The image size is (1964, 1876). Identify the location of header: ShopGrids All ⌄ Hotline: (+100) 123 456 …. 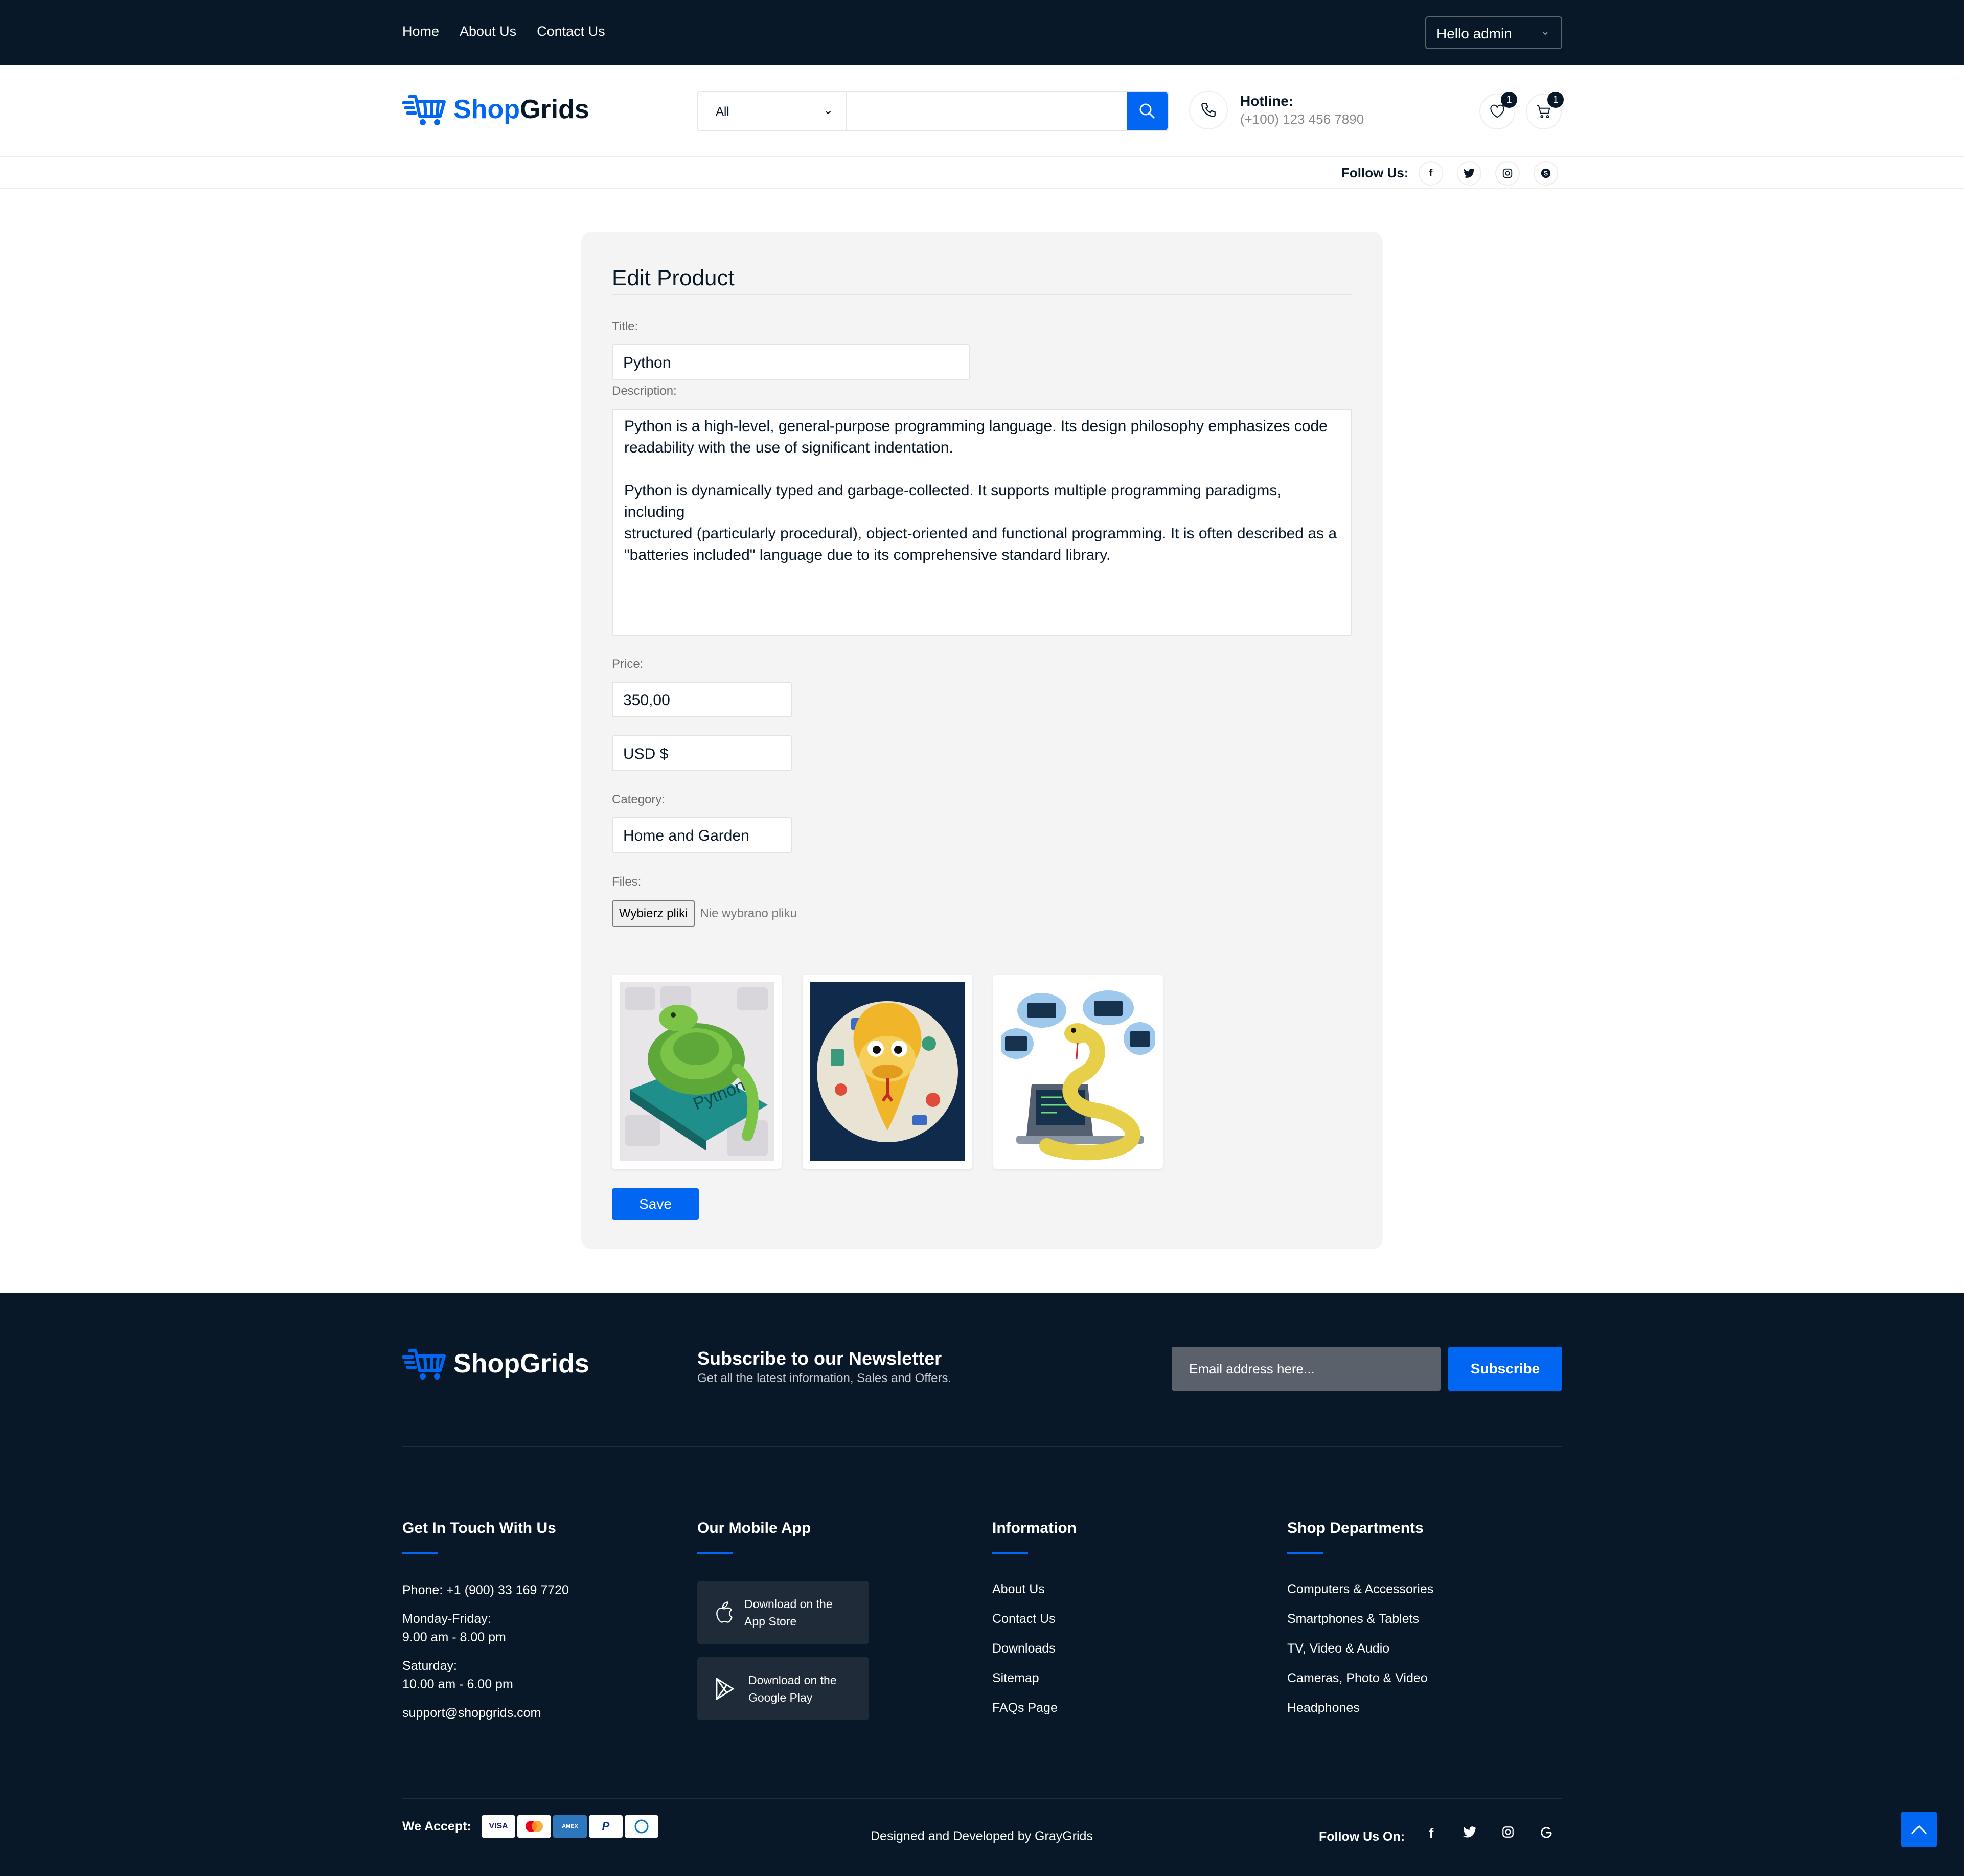
(982, 111).